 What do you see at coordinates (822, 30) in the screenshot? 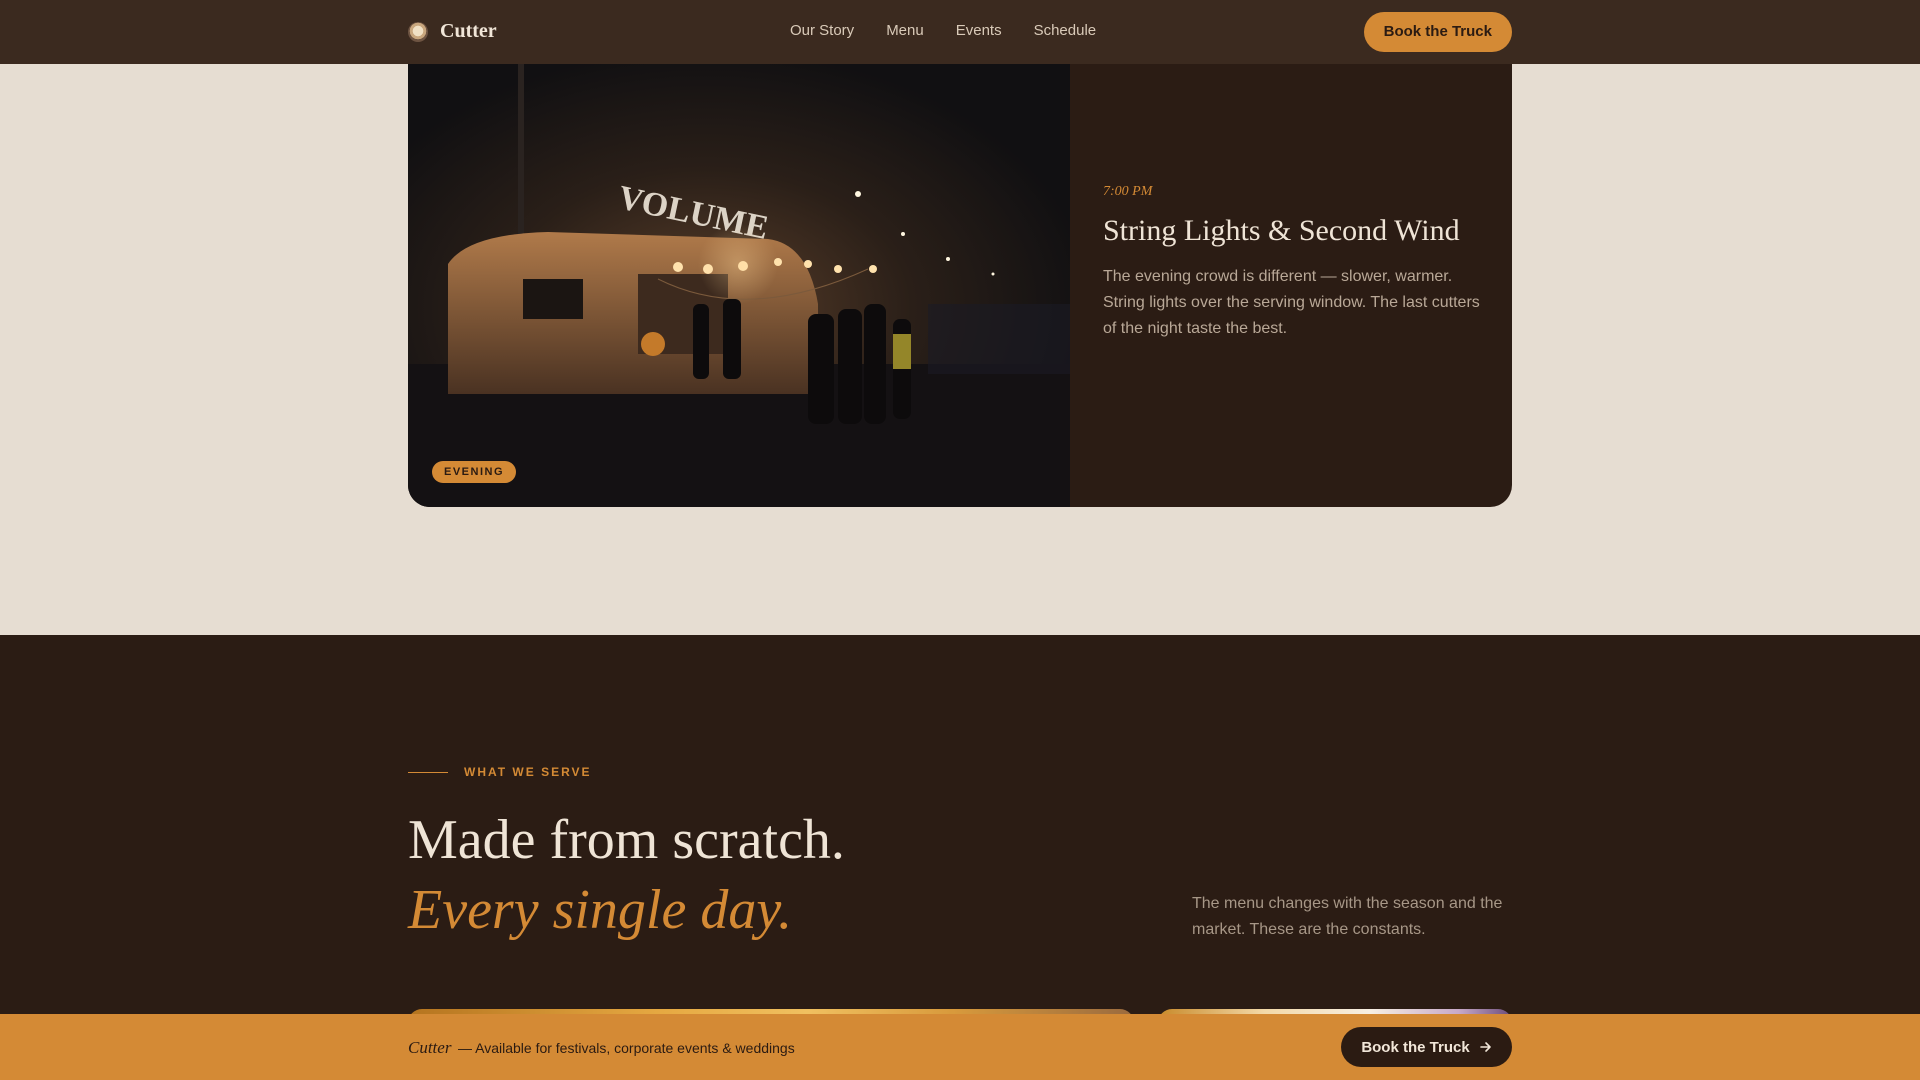
I see `nav-link-our-story: Our Story` at bounding box center [822, 30].